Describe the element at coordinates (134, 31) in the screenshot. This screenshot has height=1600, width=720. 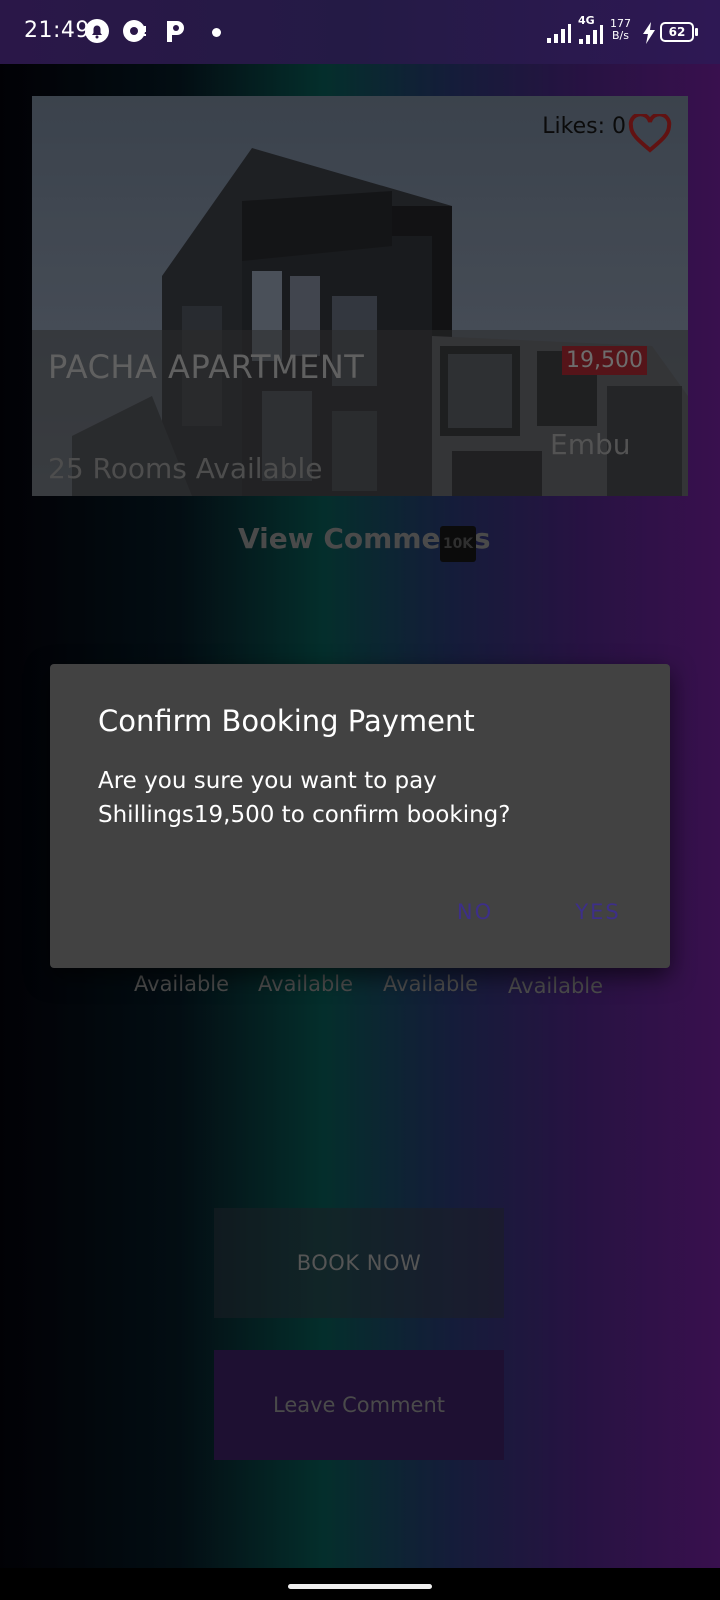
I see `app-icon` at that location.